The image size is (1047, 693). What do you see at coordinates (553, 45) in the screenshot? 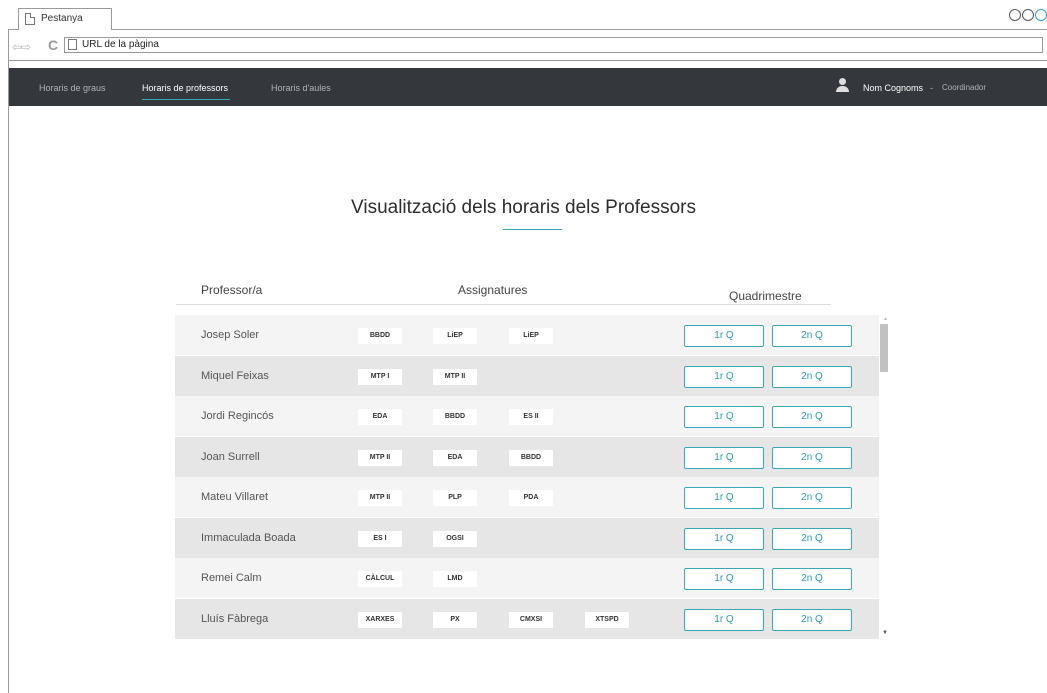
I see `url-input: URL de la pàgina` at bounding box center [553, 45].